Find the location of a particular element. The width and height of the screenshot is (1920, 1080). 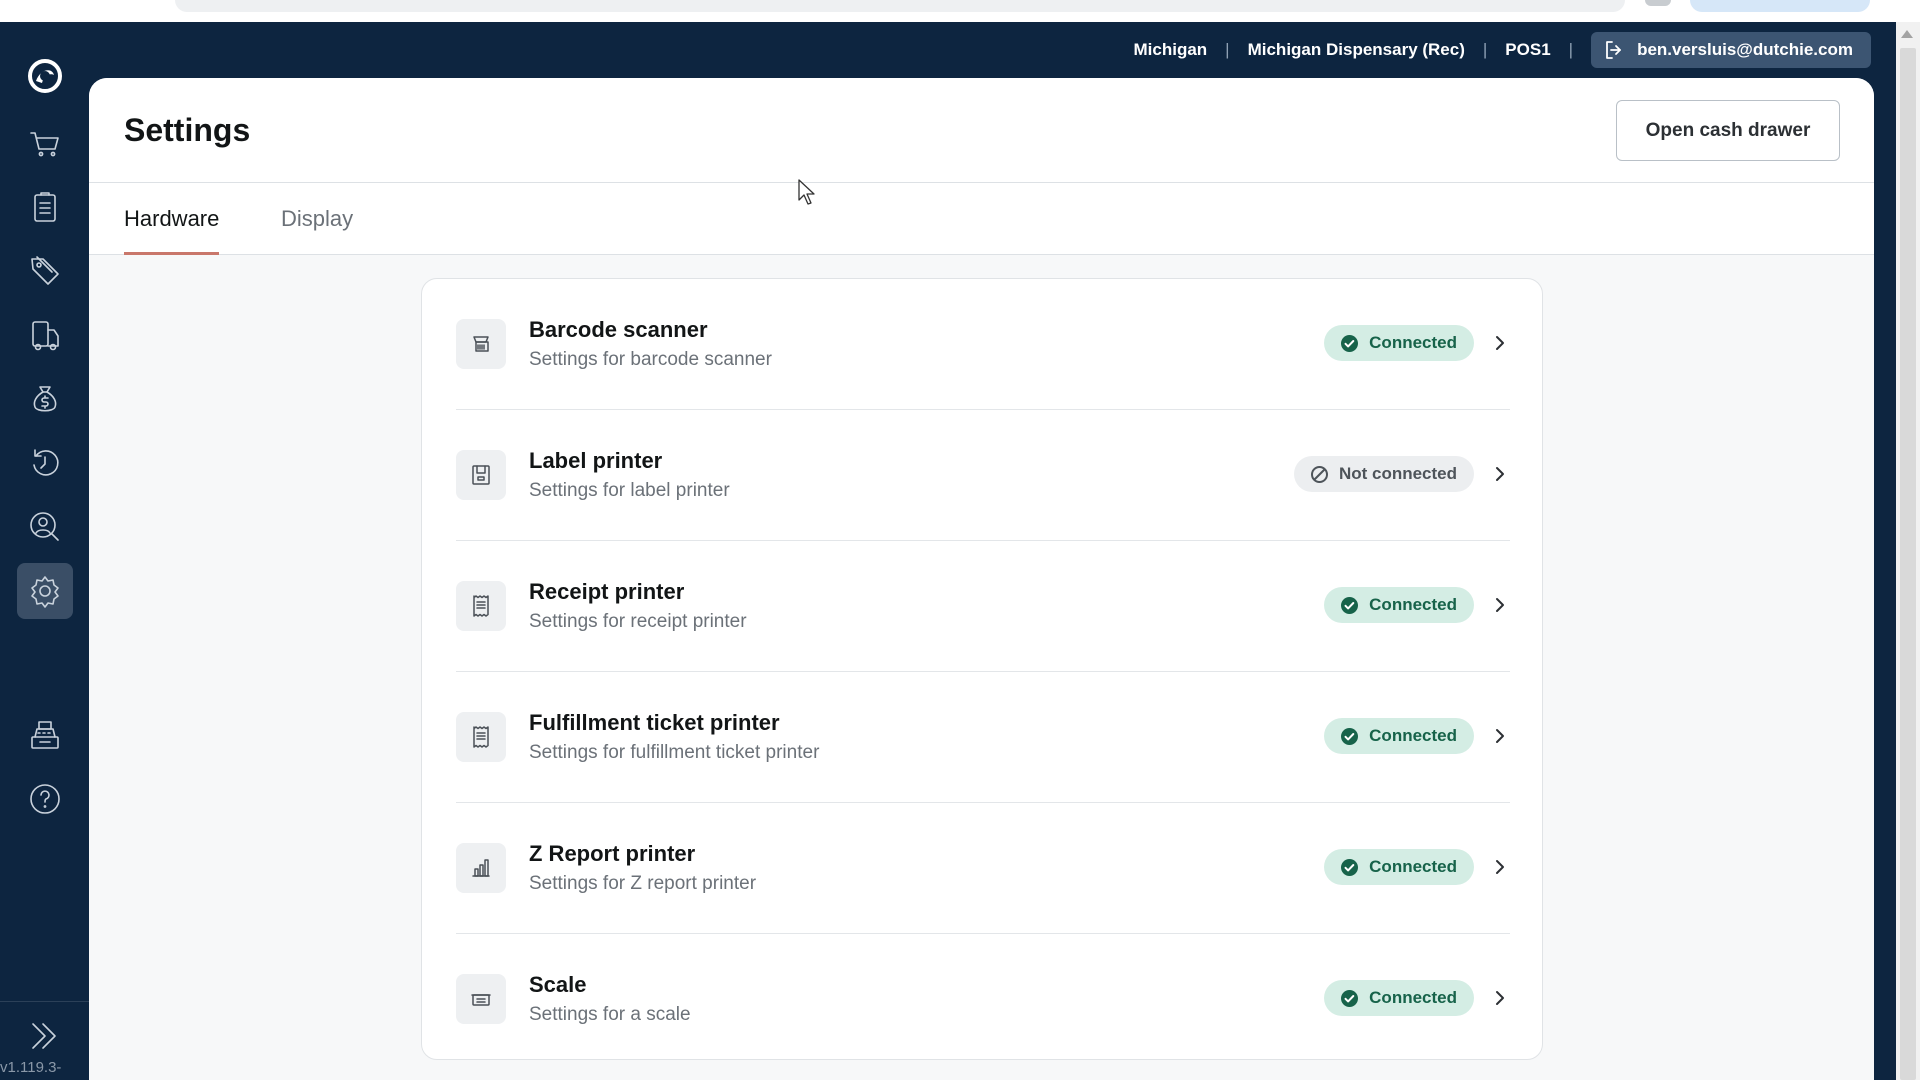

page-header: Settings Open cash drawer is located at coordinates (981, 130).